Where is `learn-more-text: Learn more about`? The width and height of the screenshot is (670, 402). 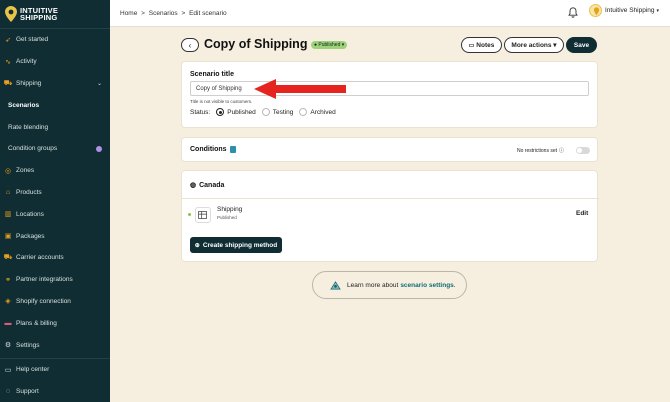 learn-more-text: Learn more about is located at coordinates (373, 285).